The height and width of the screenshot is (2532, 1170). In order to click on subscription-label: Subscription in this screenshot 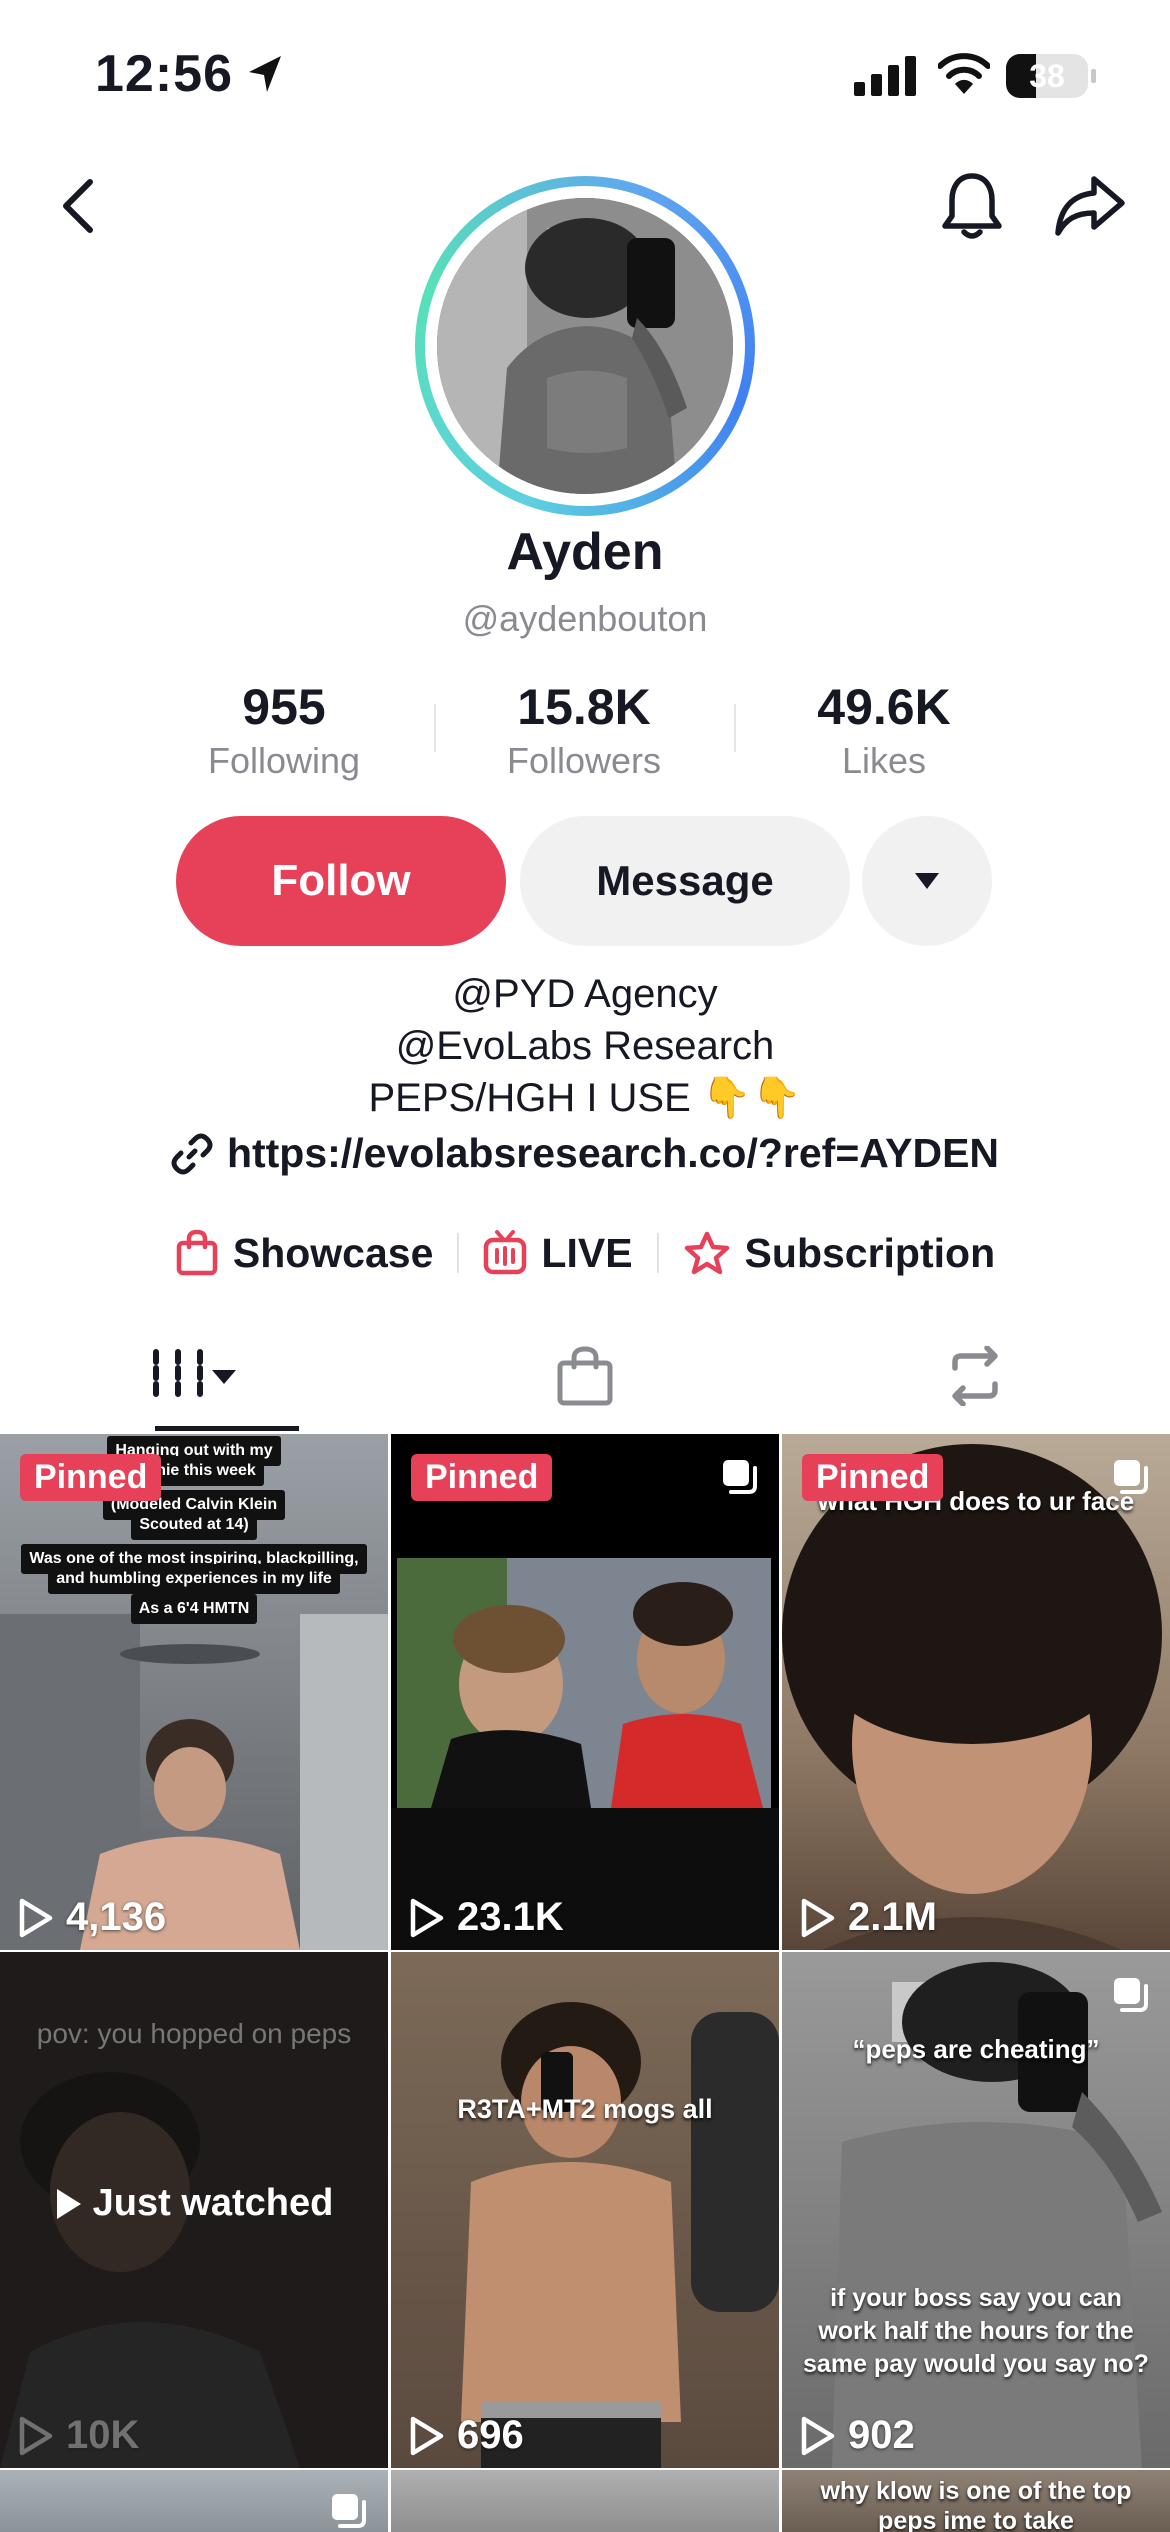, I will do `click(870, 1252)`.